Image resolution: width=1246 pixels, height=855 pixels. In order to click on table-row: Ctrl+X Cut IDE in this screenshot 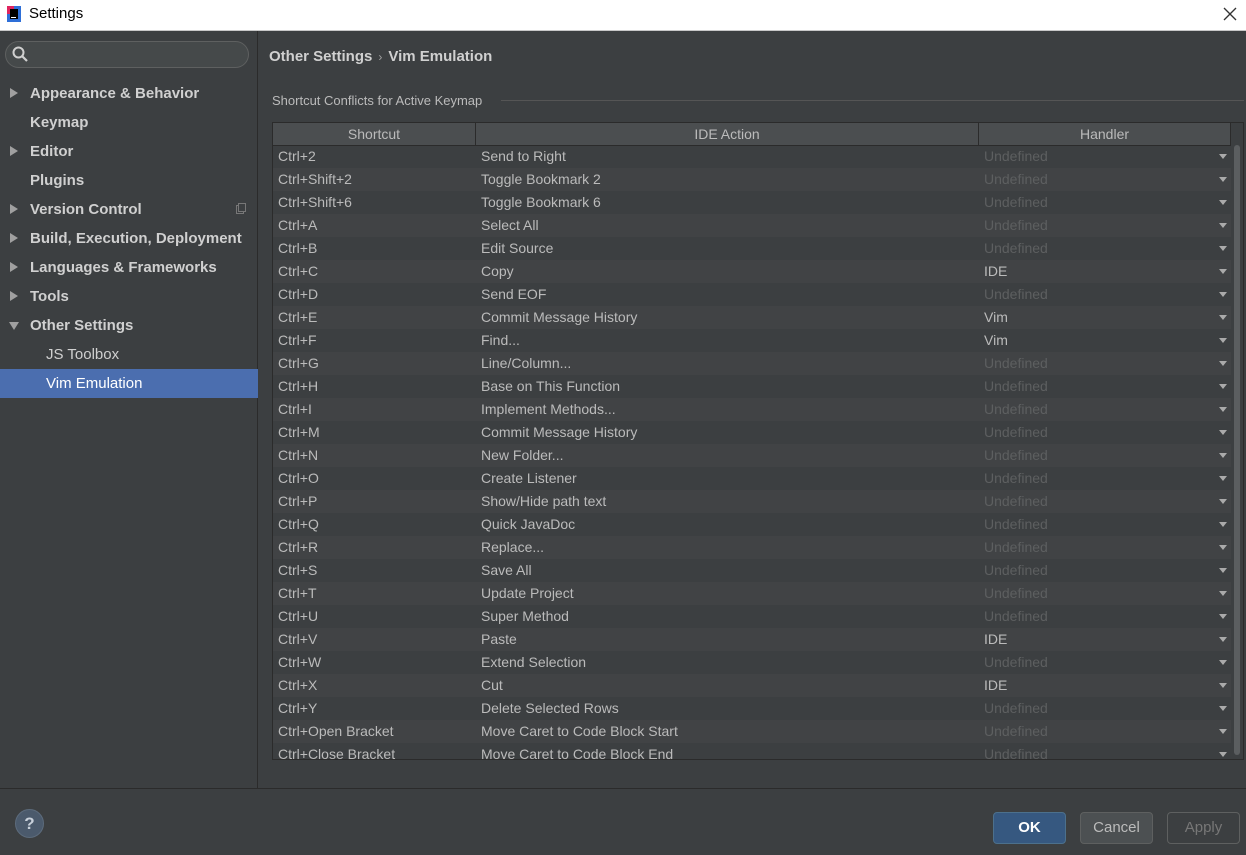, I will do `click(752, 685)`.